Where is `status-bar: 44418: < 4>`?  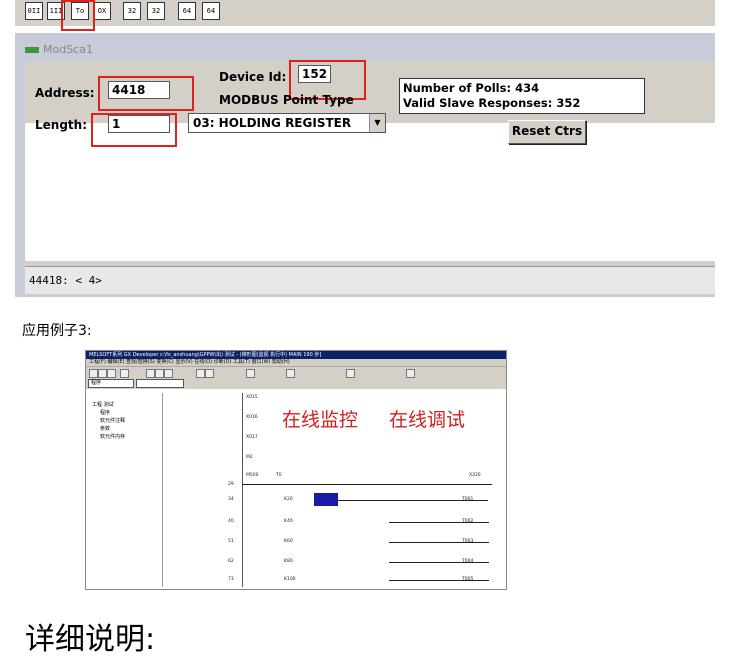
status-bar: 44418: < 4> is located at coordinates (370, 280).